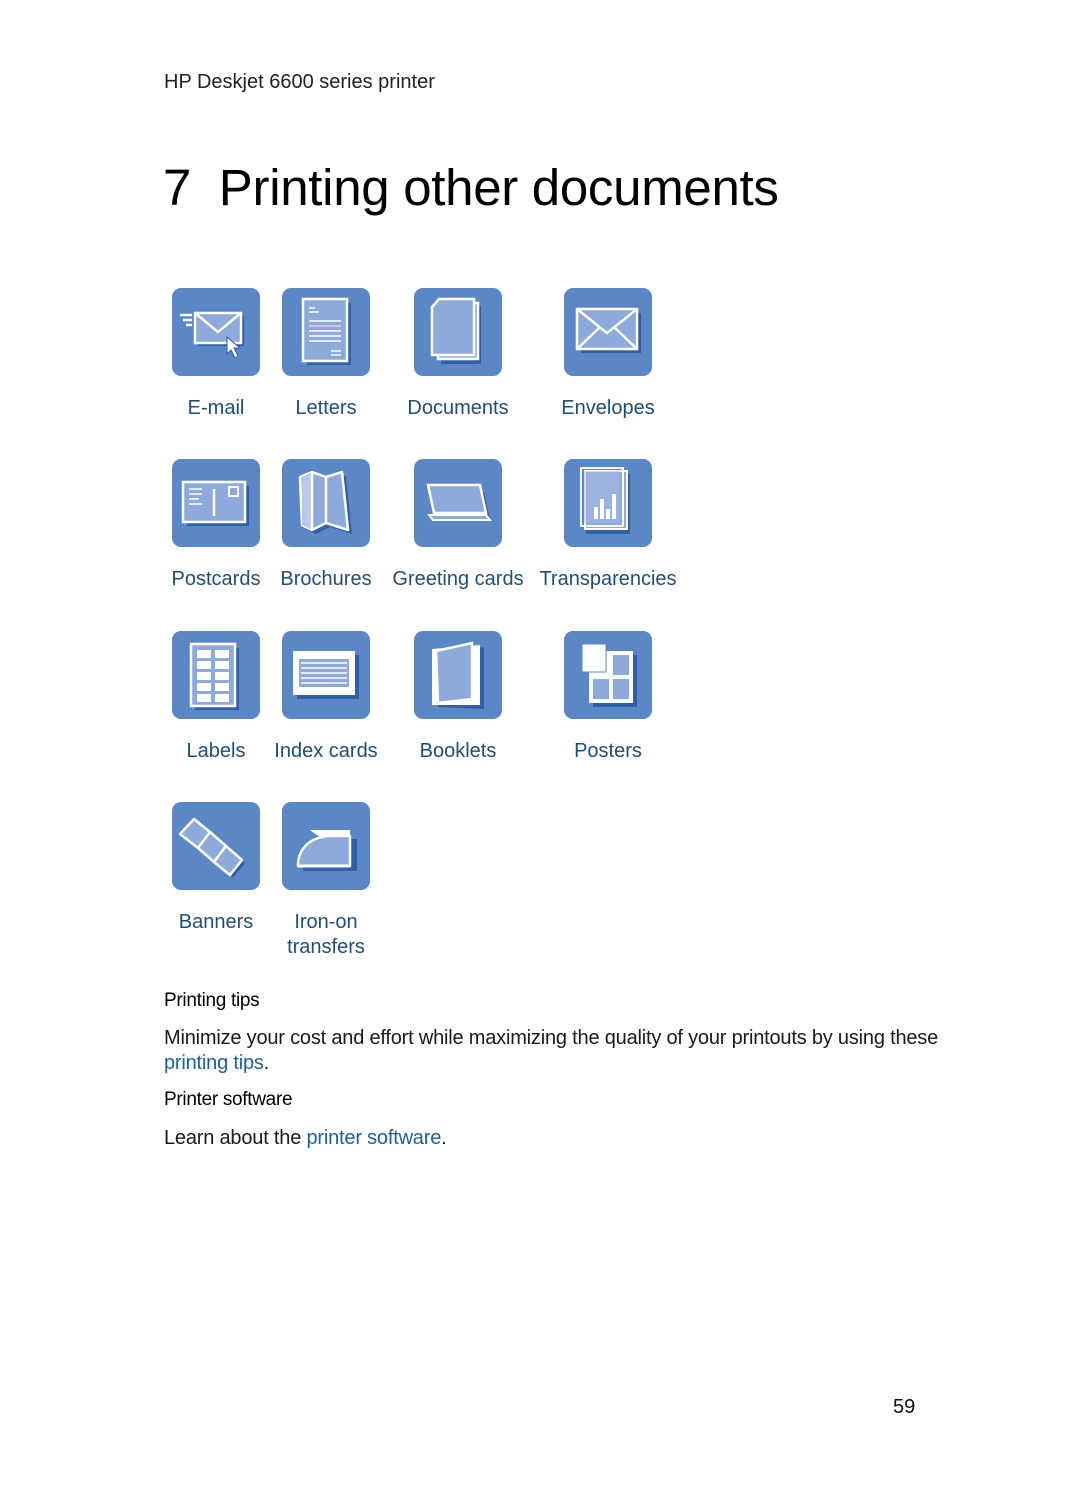  Describe the element at coordinates (458, 408) in the screenshot. I see `tile-label: Documents` at that location.